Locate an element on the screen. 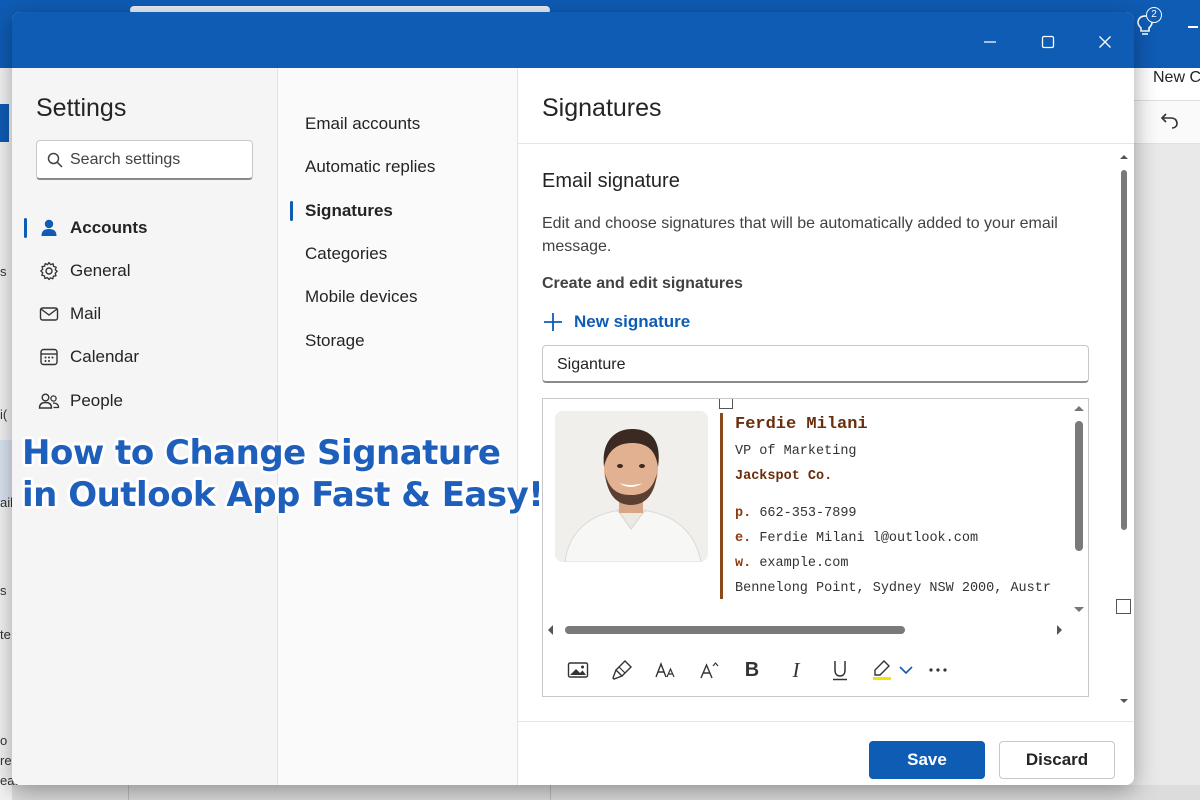 The image size is (1200, 800). page-title: Signatures is located at coordinates (602, 108).